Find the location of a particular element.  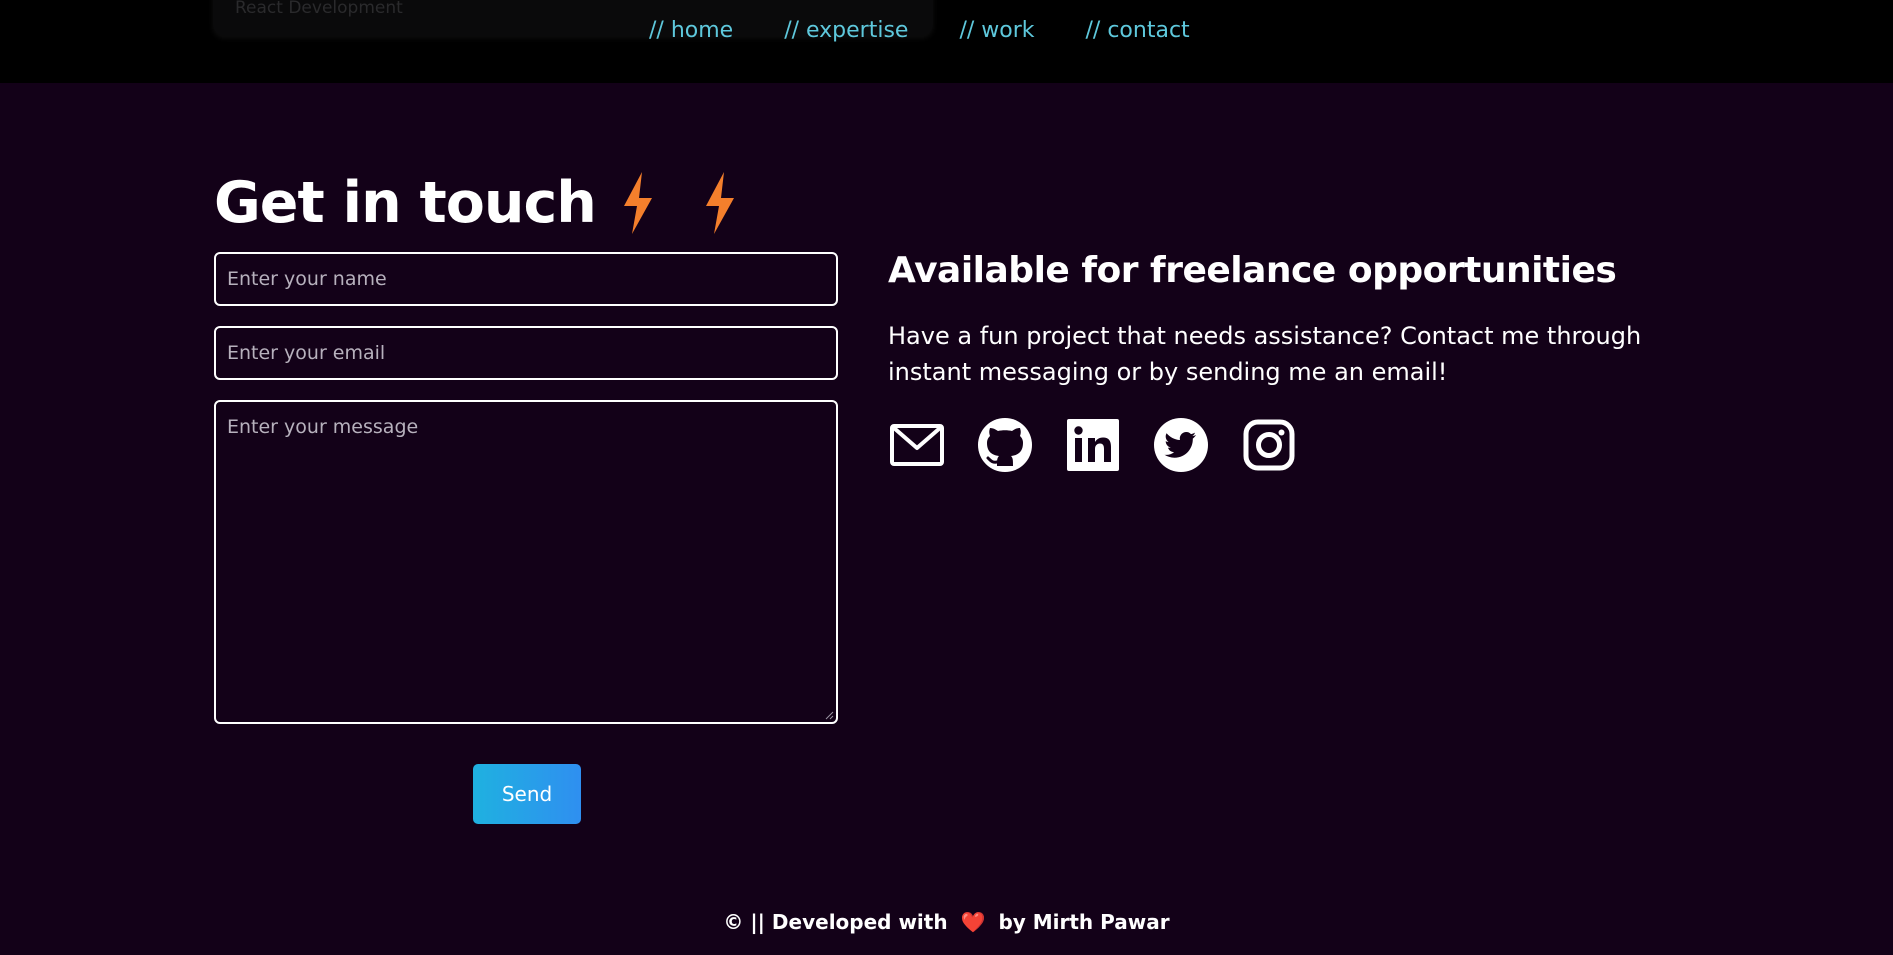

contact-heading: Get in touch is located at coordinates (477, 203).